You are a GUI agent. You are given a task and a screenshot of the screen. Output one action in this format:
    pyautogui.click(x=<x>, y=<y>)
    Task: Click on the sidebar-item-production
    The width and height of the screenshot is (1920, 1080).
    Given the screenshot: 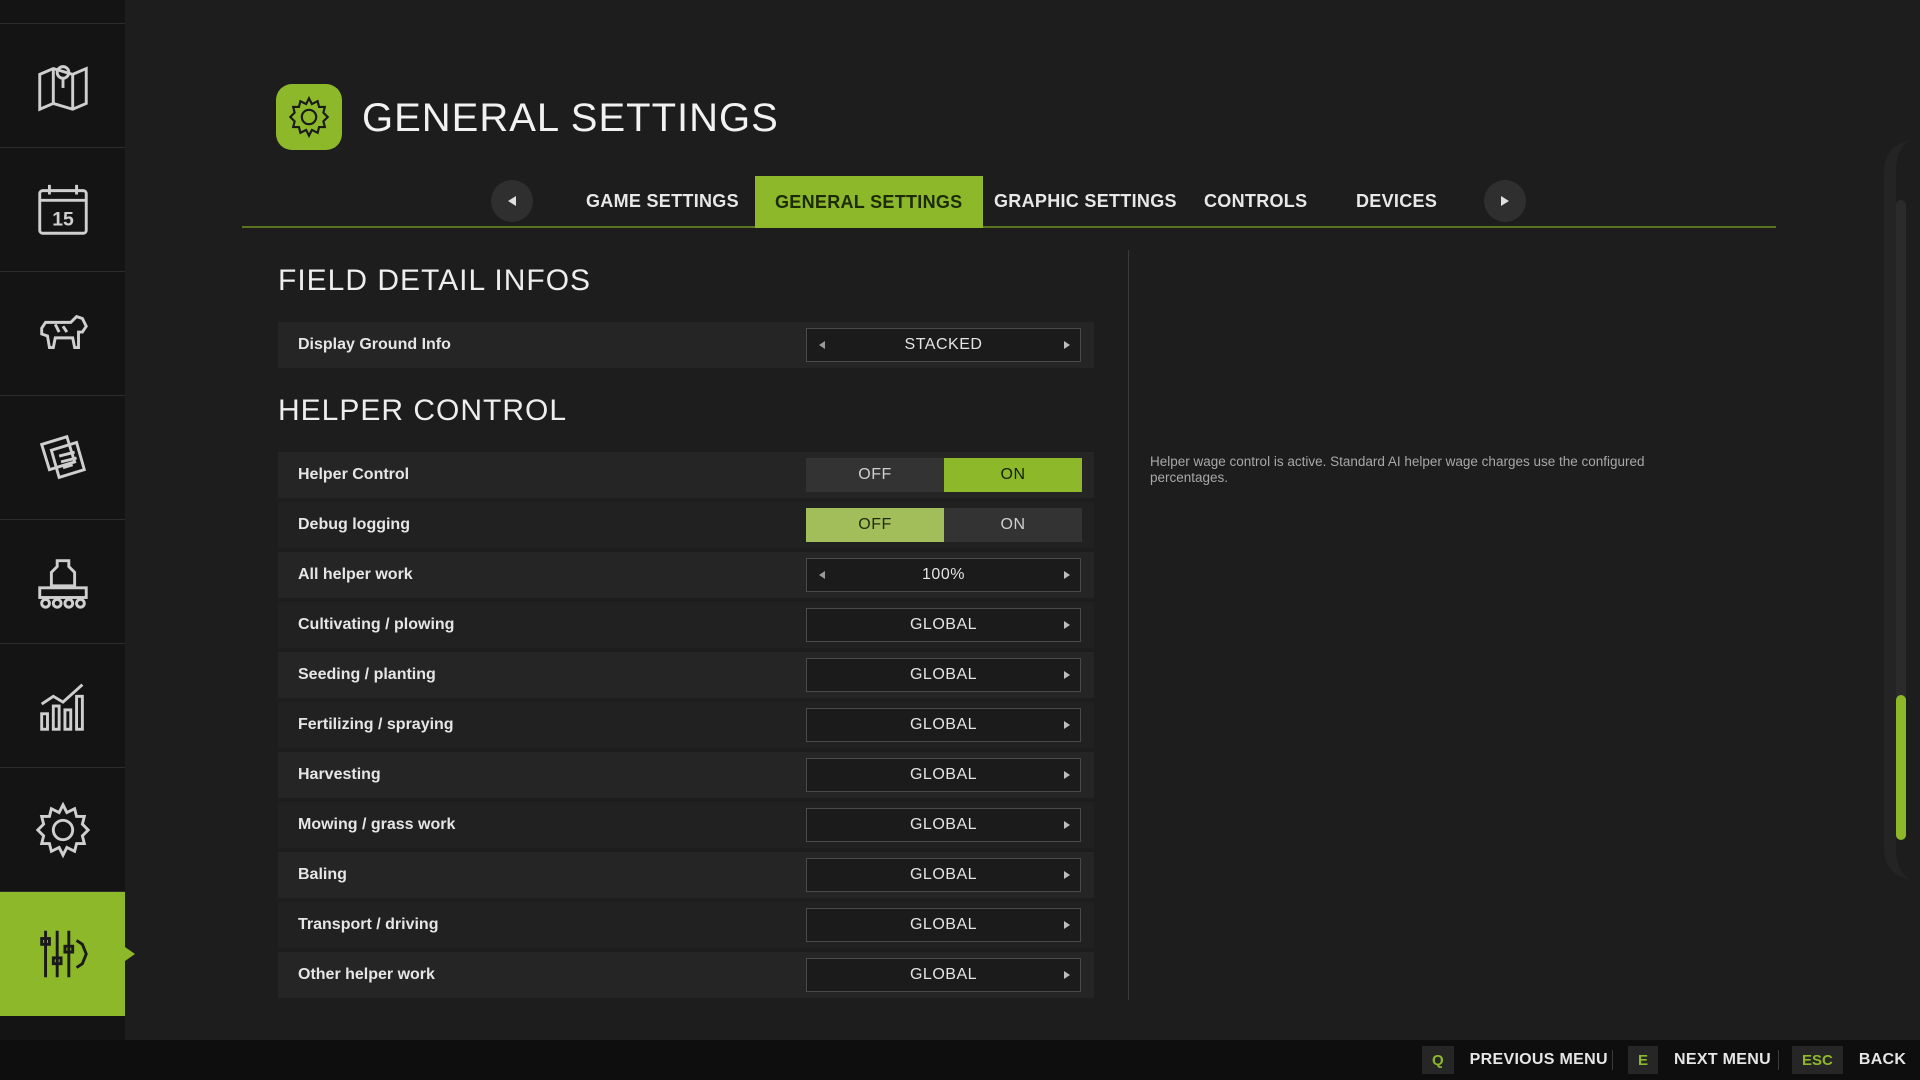 What is the action you would take?
    pyautogui.click(x=62, y=582)
    